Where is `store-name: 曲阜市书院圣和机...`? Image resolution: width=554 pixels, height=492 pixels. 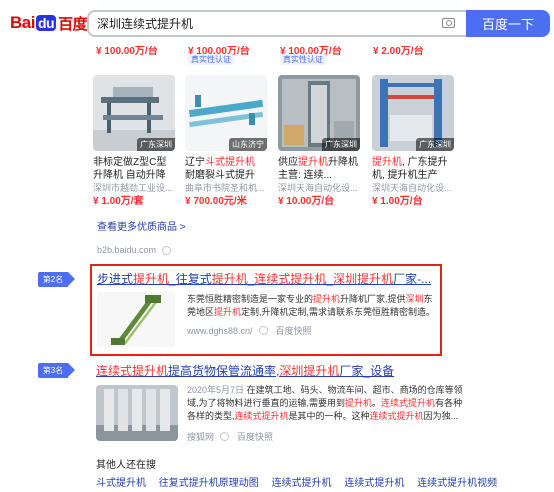 store-name: 曲阜市书院圣和机... is located at coordinates (226, 188).